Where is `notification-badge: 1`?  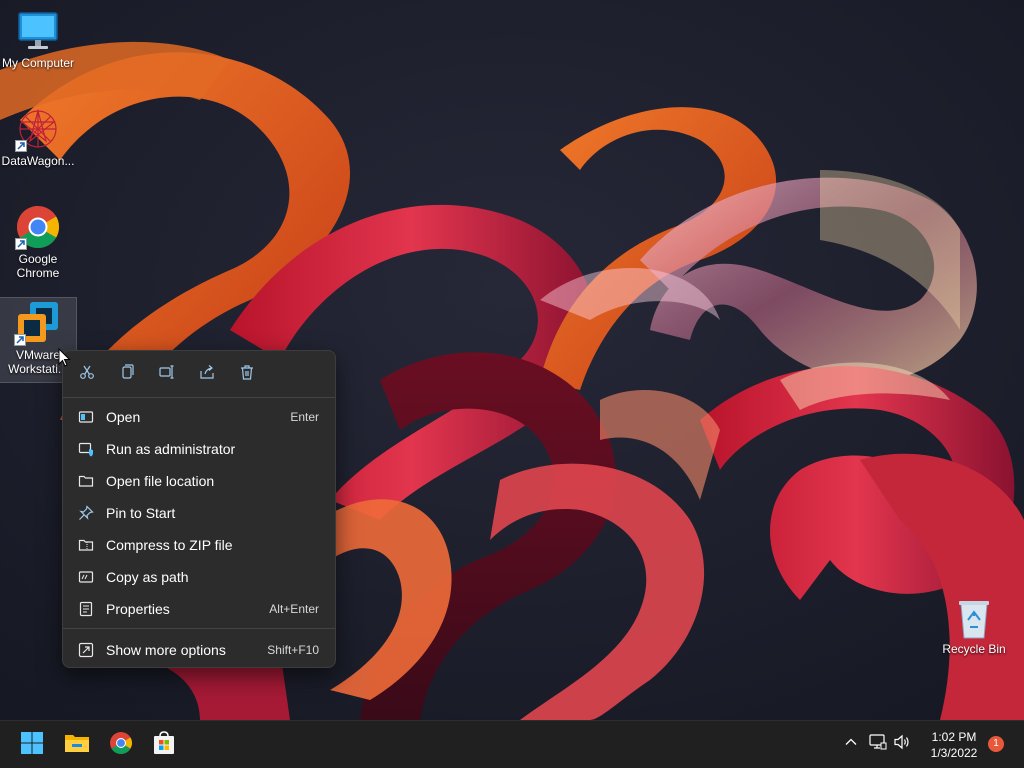
notification-badge: 1 is located at coordinates (996, 744).